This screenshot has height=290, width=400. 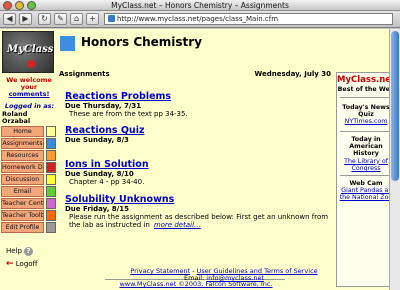 I want to click on history-heading: Today in American History, so click(x=366, y=147).